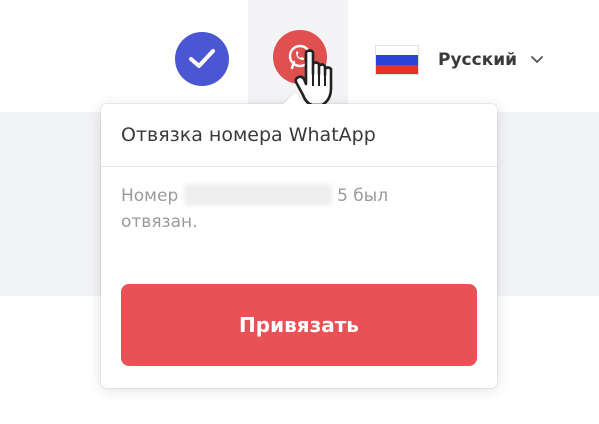  I want to click on language-selector: Русский, so click(459, 60).